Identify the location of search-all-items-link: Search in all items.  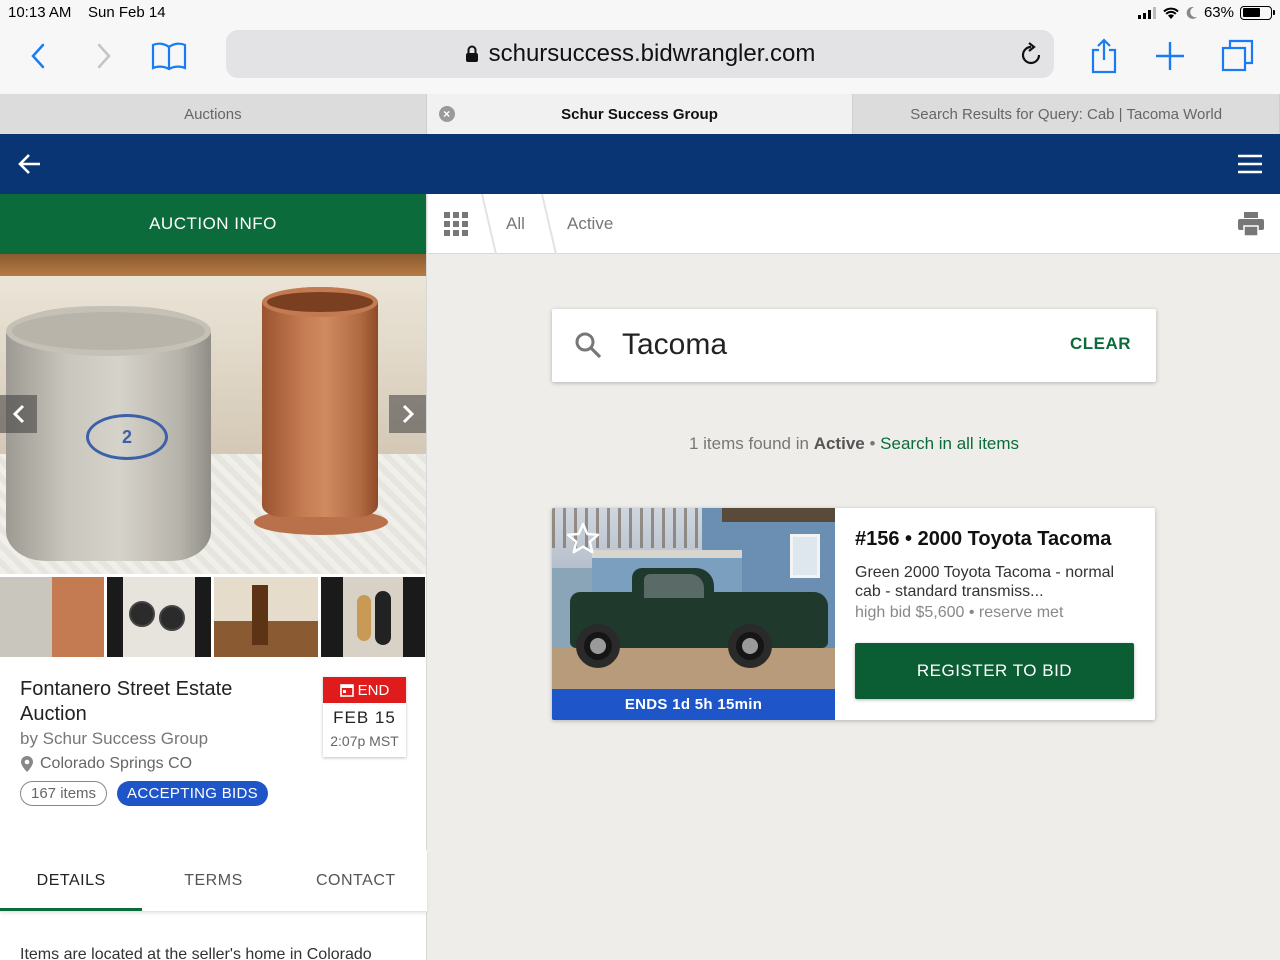
(949, 443).